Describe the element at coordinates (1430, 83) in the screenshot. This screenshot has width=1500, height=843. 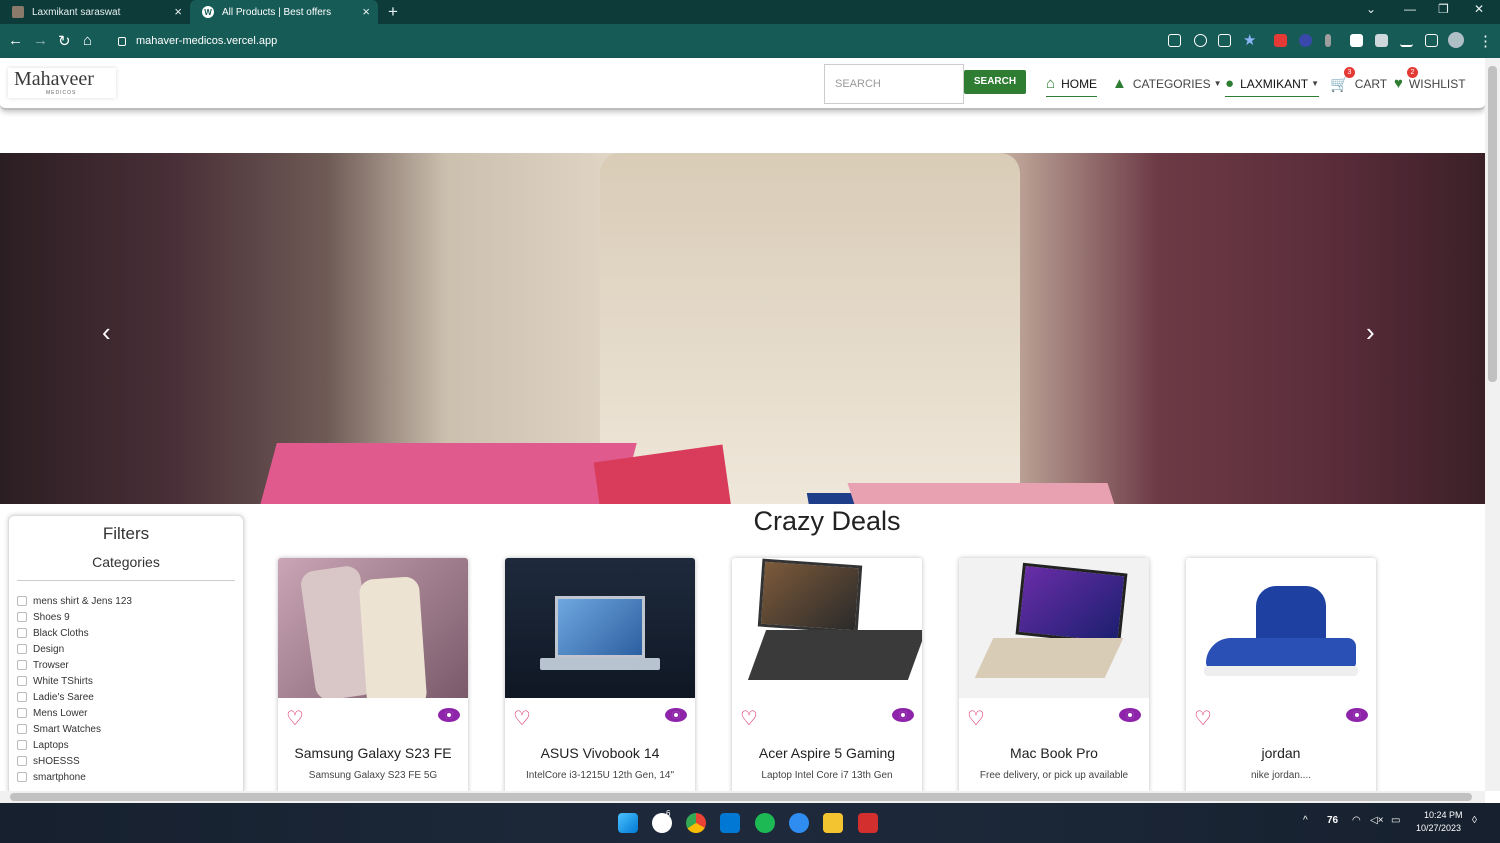
I see `nav-wishlist: ♥ WISHLIST` at that location.